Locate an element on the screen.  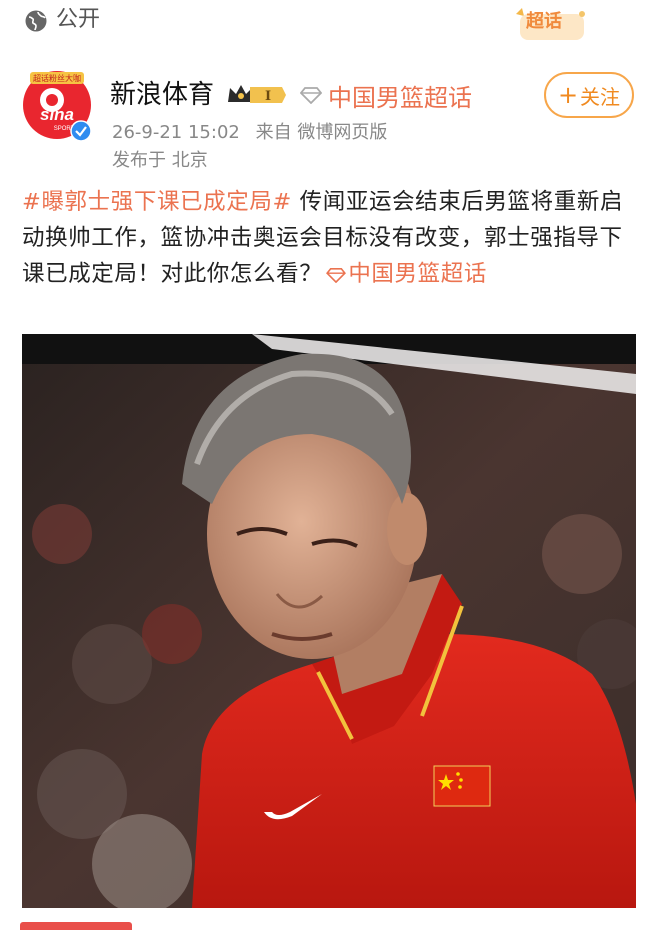
globe-icon is located at coordinates (36, 21).